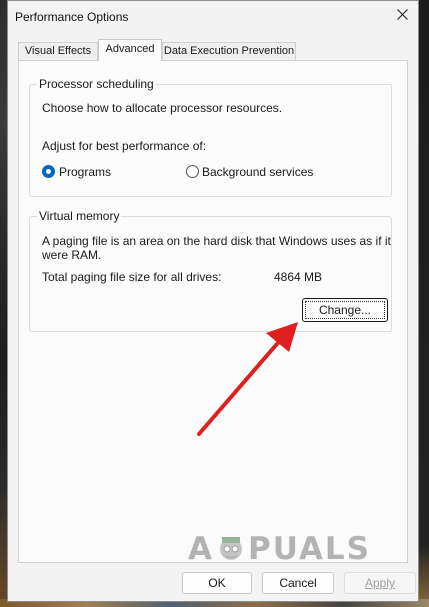  What do you see at coordinates (282, 337) in the screenshot?
I see `arrow-head` at bounding box center [282, 337].